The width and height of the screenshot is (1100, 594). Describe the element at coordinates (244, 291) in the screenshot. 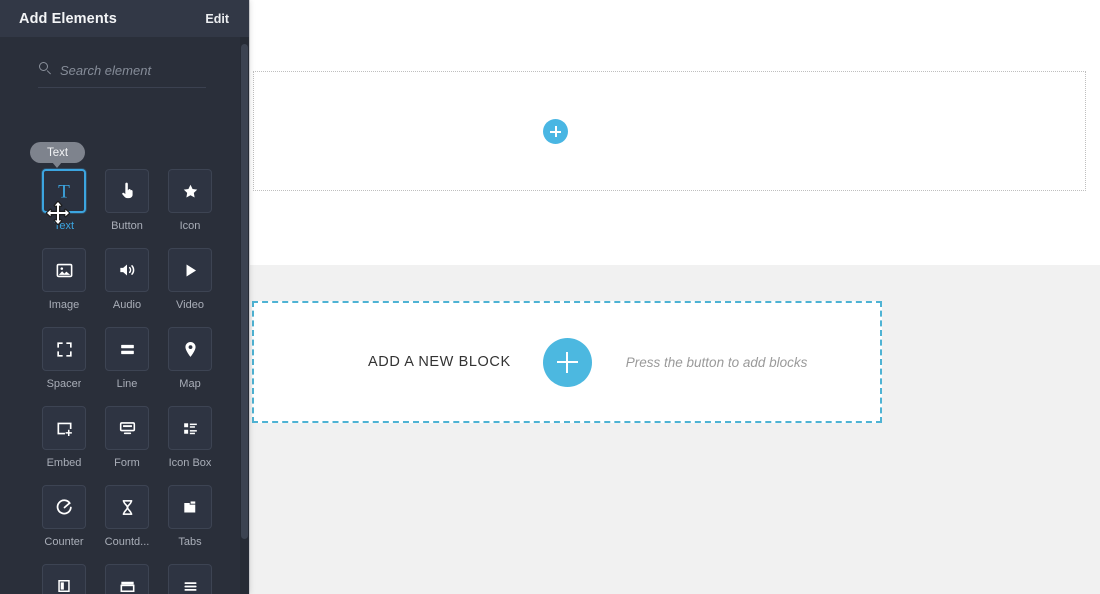

I see `panel-scrollbar-thumb` at that location.